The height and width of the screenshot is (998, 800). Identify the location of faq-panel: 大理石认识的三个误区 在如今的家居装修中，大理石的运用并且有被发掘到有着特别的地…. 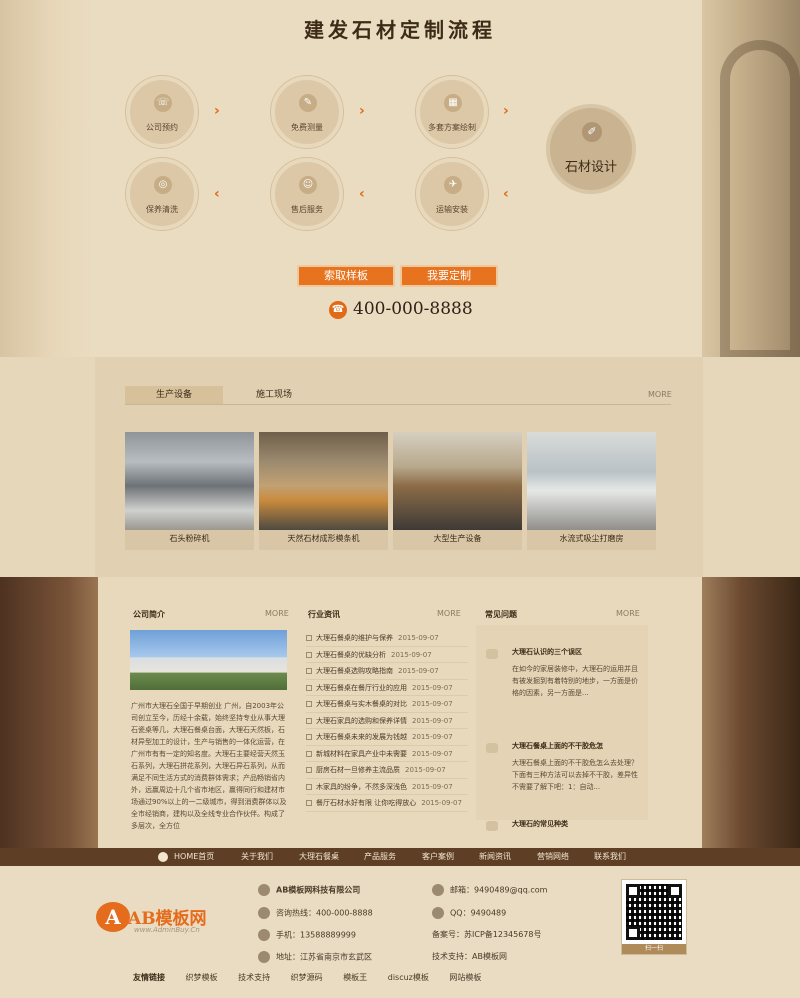
(562, 728).